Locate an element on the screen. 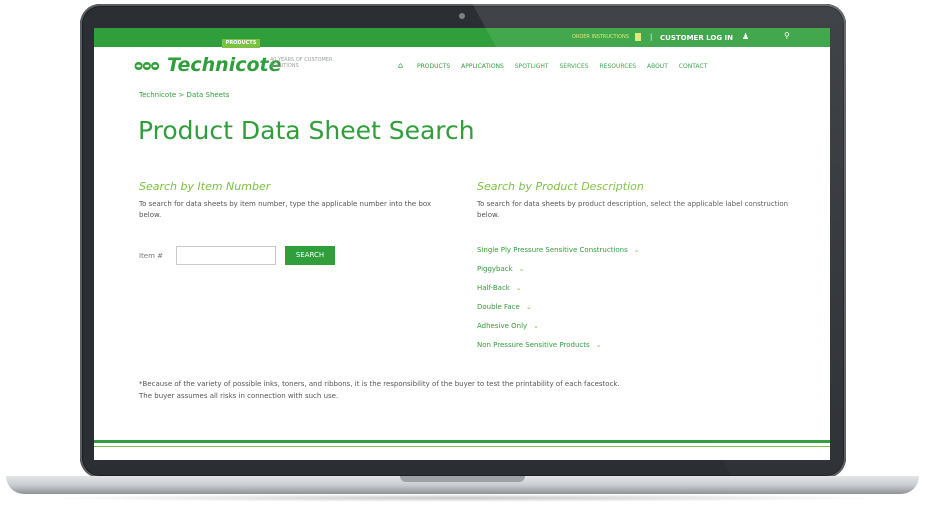 Image resolution: width=925 pixels, height=512 pixels. logo-text: Technicote is located at coordinates (224, 65).